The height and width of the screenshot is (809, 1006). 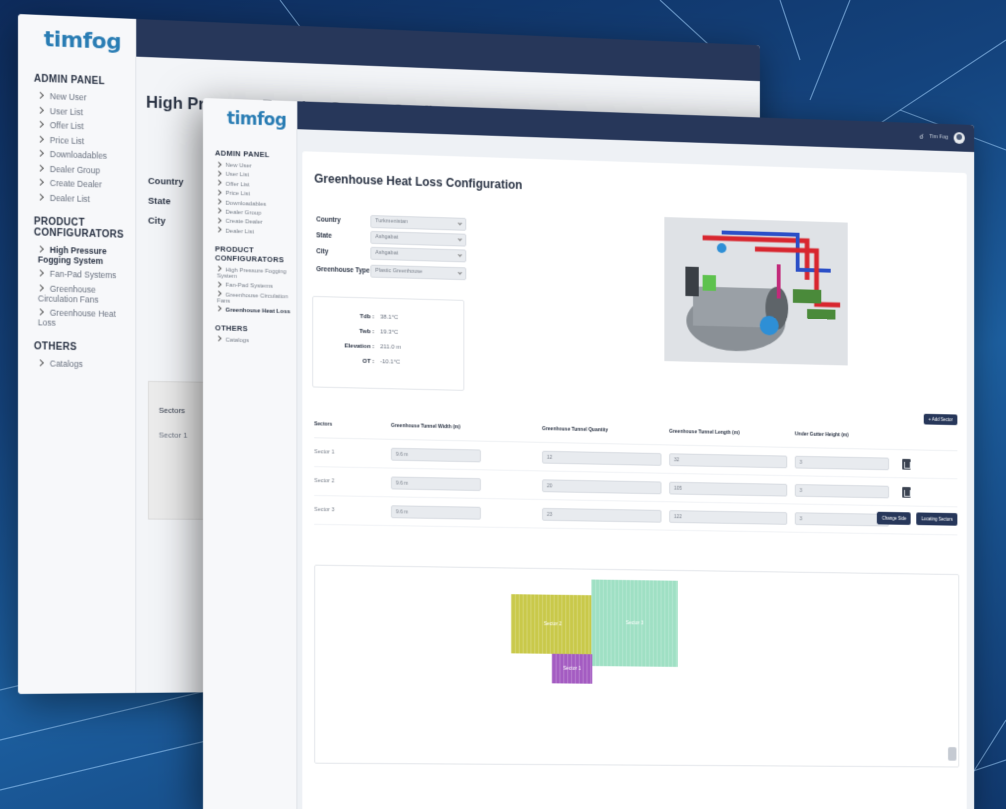 What do you see at coordinates (81, 184) in the screenshot?
I see `back-nav-create-dealer: Create Dealer` at bounding box center [81, 184].